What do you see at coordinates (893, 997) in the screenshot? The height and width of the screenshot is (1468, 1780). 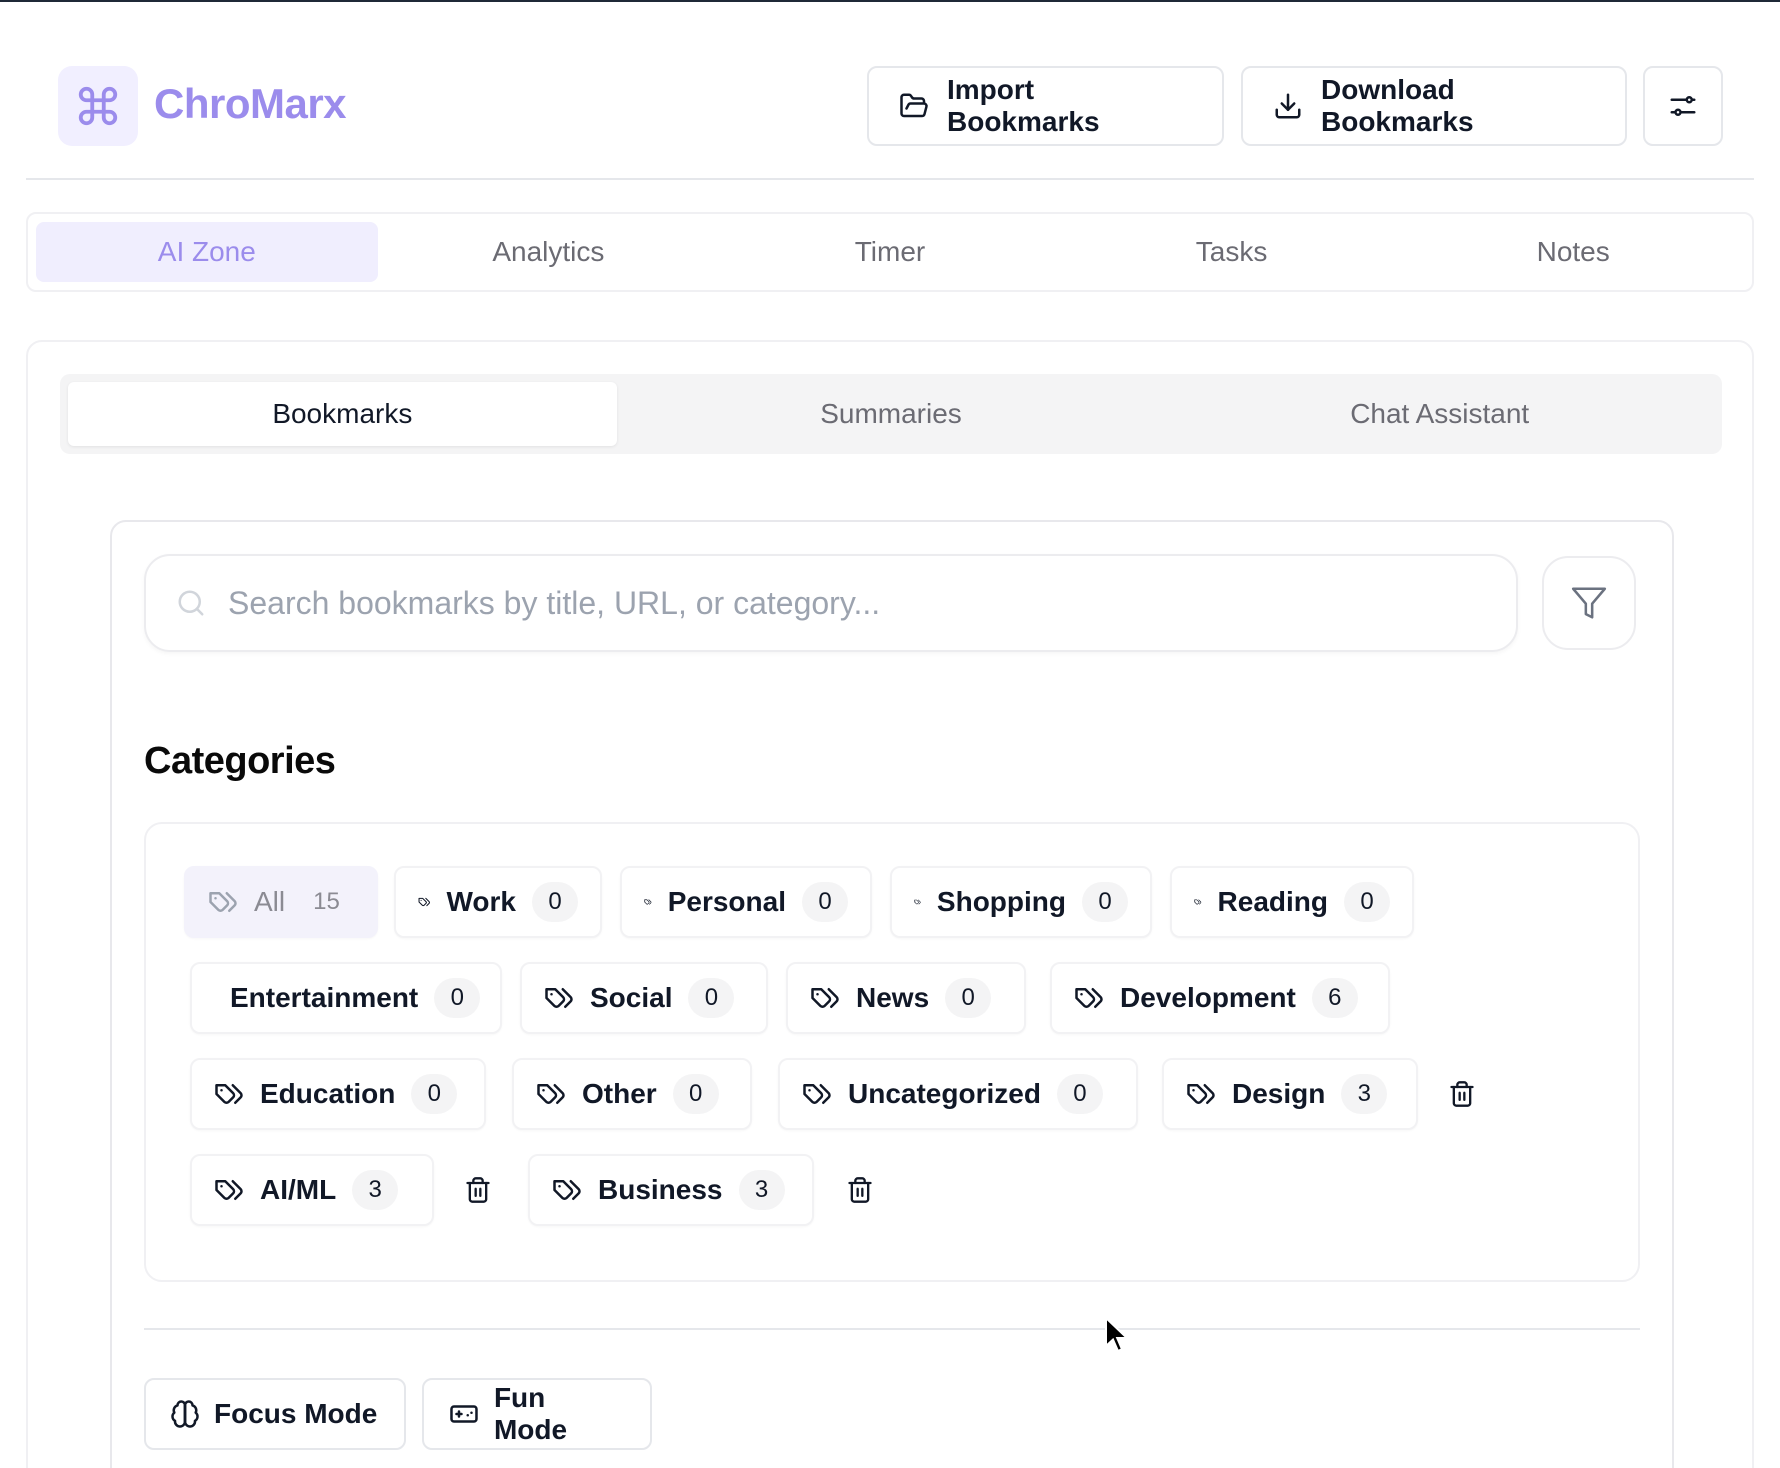 I see `category-label: News` at bounding box center [893, 997].